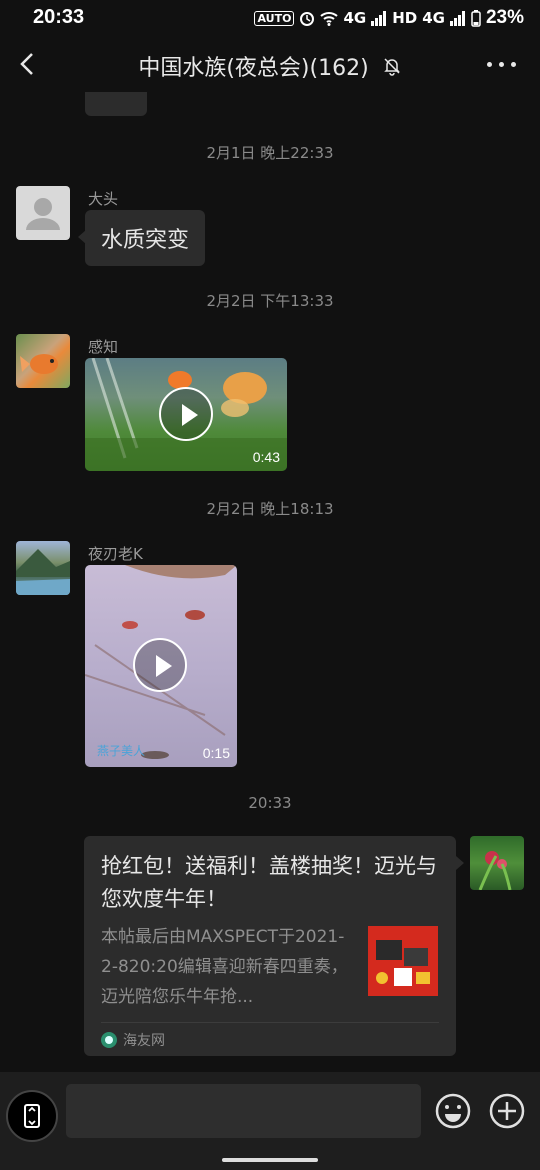 The height and width of the screenshot is (1170, 540). I want to click on bell-muted-icon, so click(391, 67).